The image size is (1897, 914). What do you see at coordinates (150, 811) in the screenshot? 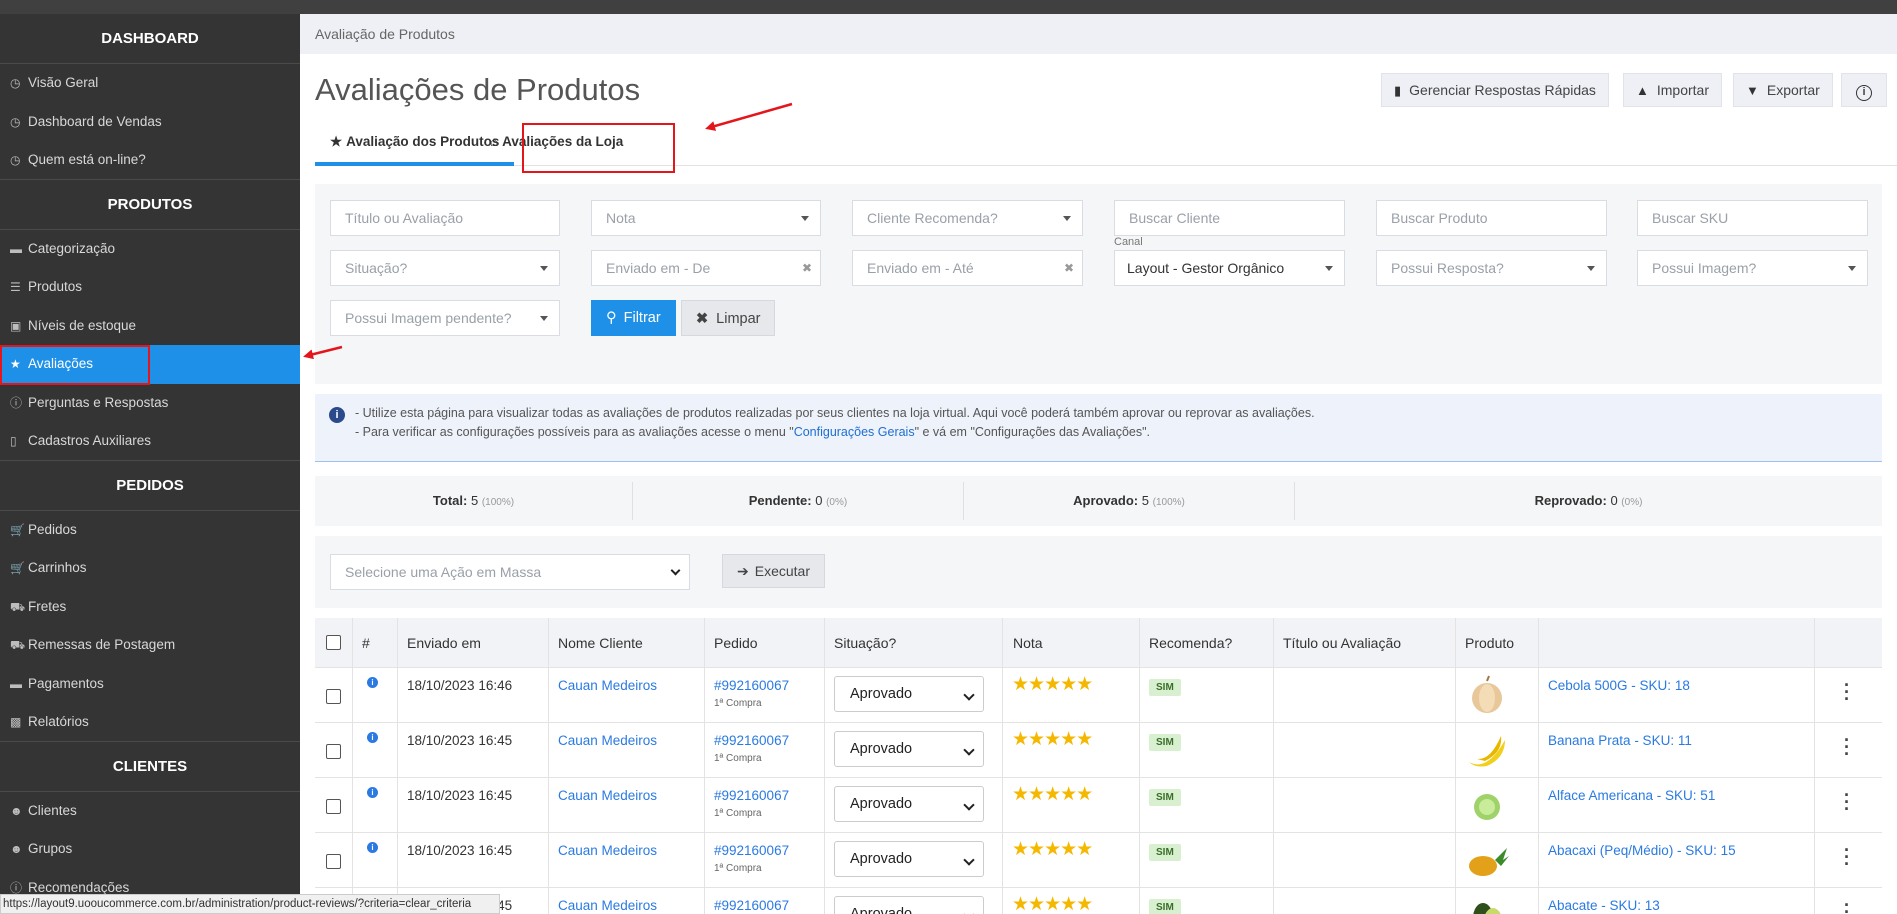
I see `sidebar-item-clientes: ☻ Clientes` at bounding box center [150, 811].